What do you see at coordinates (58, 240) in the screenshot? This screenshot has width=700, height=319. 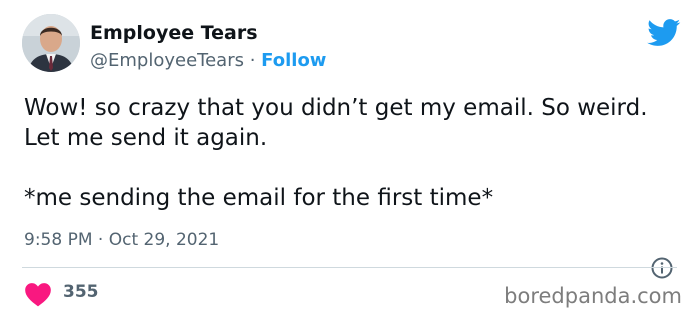 I see `tweet-time: 9:58 PM` at bounding box center [58, 240].